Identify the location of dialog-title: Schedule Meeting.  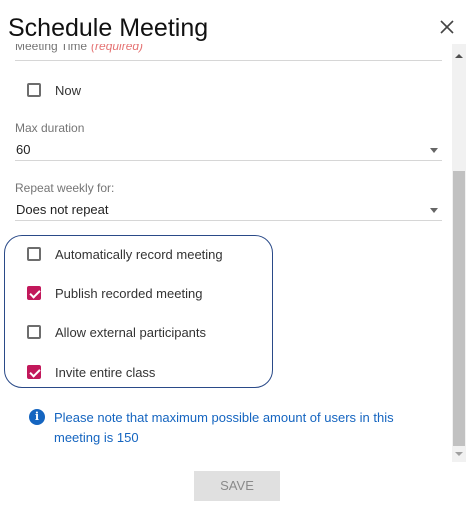
(108, 28).